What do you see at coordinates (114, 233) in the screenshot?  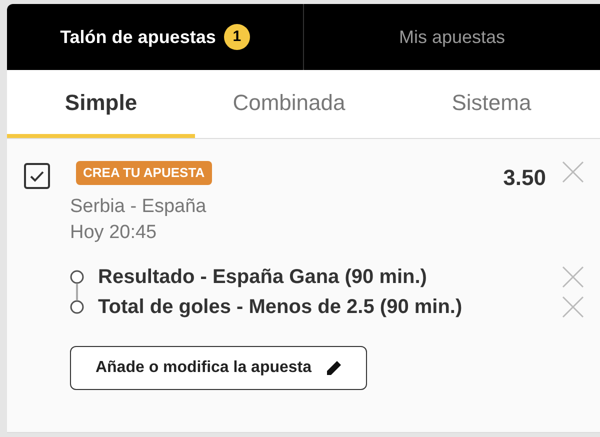 I see `match-time: Hoy 20:45` at bounding box center [114, 233].